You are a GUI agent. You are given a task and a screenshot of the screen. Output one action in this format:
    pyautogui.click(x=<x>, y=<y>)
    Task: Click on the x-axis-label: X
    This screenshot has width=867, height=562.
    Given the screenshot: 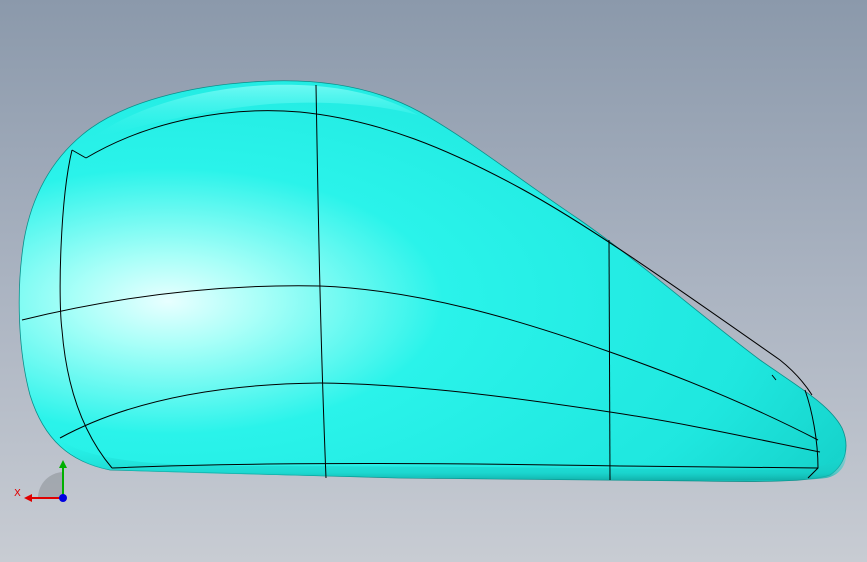 What is the action you would take?
    pyautogui.click(x=17, y=493)
    